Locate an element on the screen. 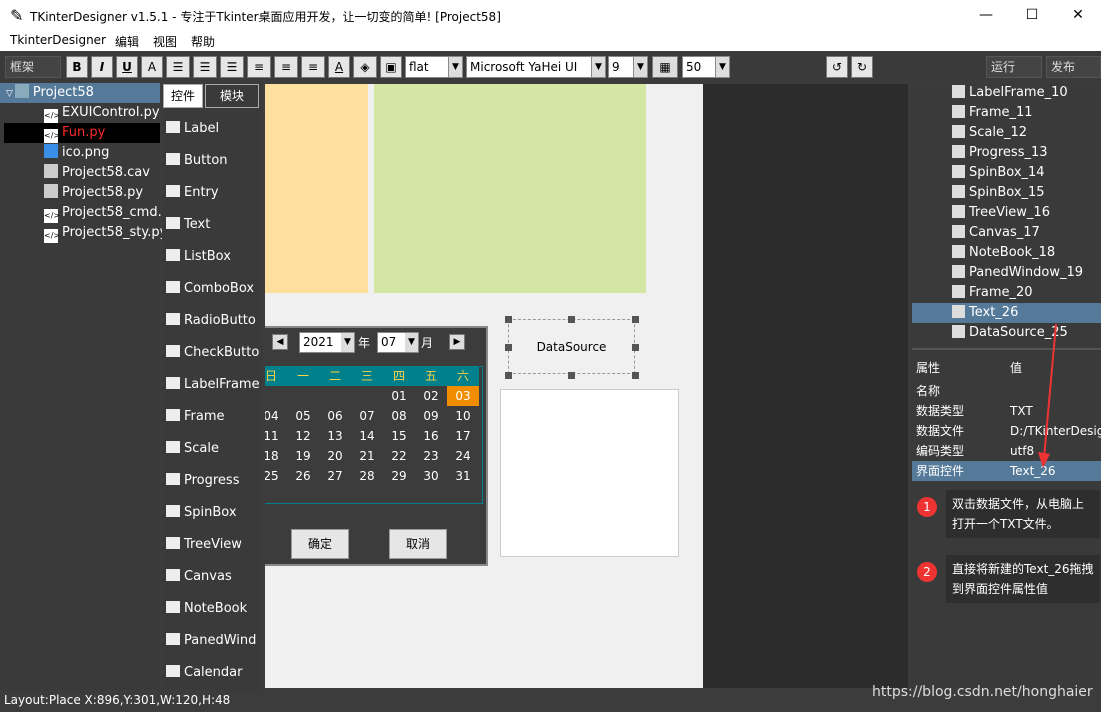 This screenshot has height=712, width=1101. frame-select: 框架 is located at coordinates (33, 67).